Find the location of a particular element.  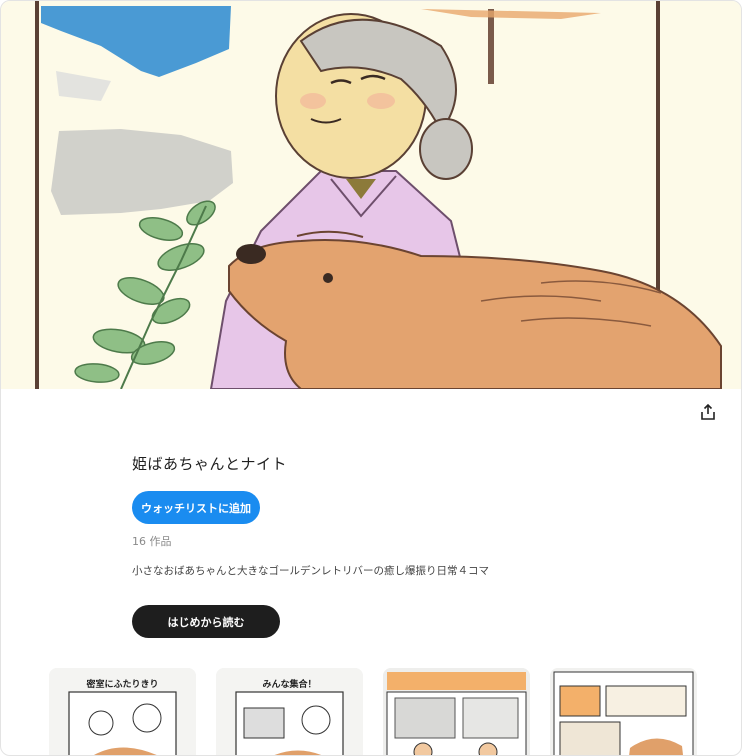

add-to-watchlist-button: ウォッチリストに追加 is located at coordinates (196, 507).